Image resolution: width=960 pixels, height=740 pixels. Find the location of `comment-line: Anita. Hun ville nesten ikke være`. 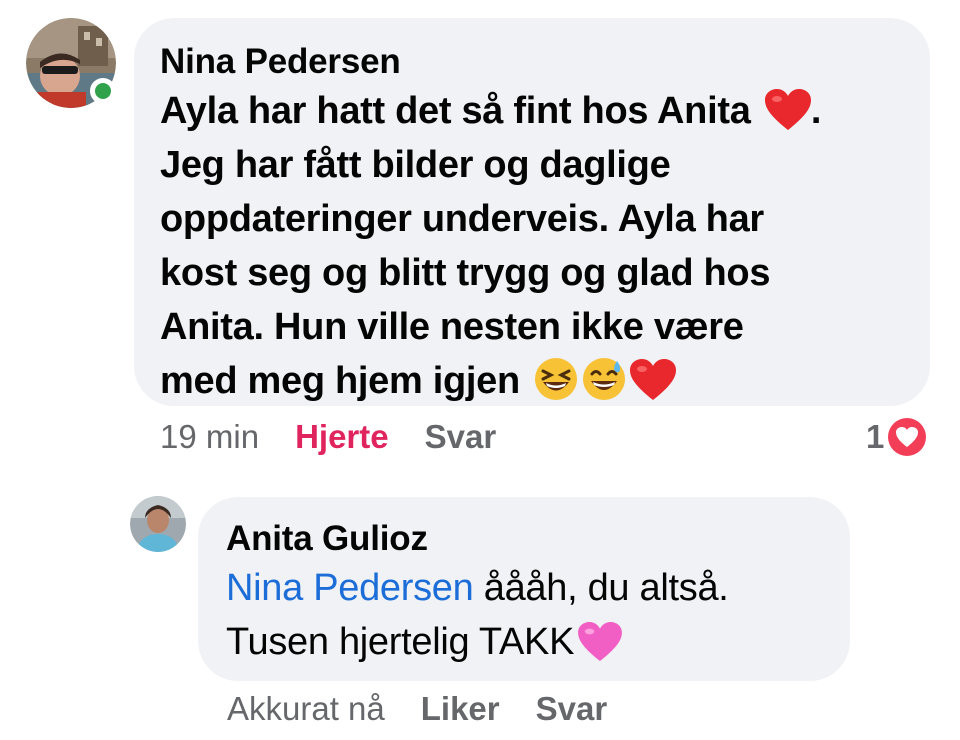

comment-line: Anita. Hun ville nesten ikke være is located at coordinates (452, 327).